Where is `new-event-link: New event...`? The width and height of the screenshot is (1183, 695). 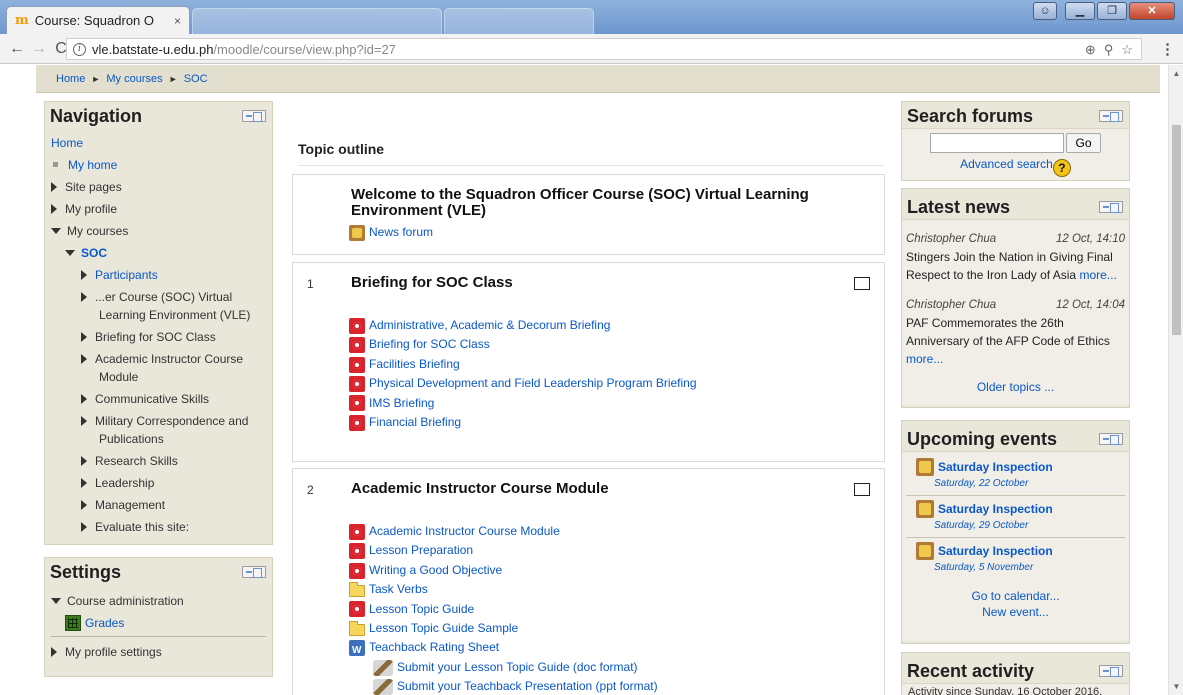 new-event-link: New event... is located at coordinates (1015, 612).